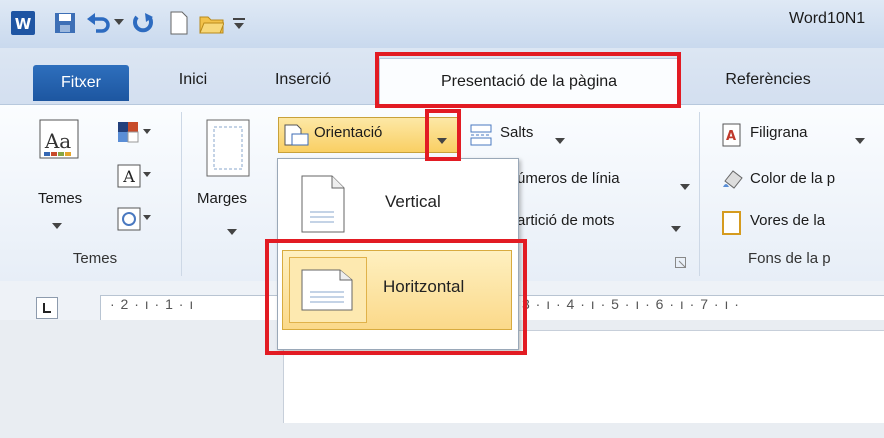 The image size is (884, 438). I want to click on theme-fonts-icon: A, so click(134, 179).